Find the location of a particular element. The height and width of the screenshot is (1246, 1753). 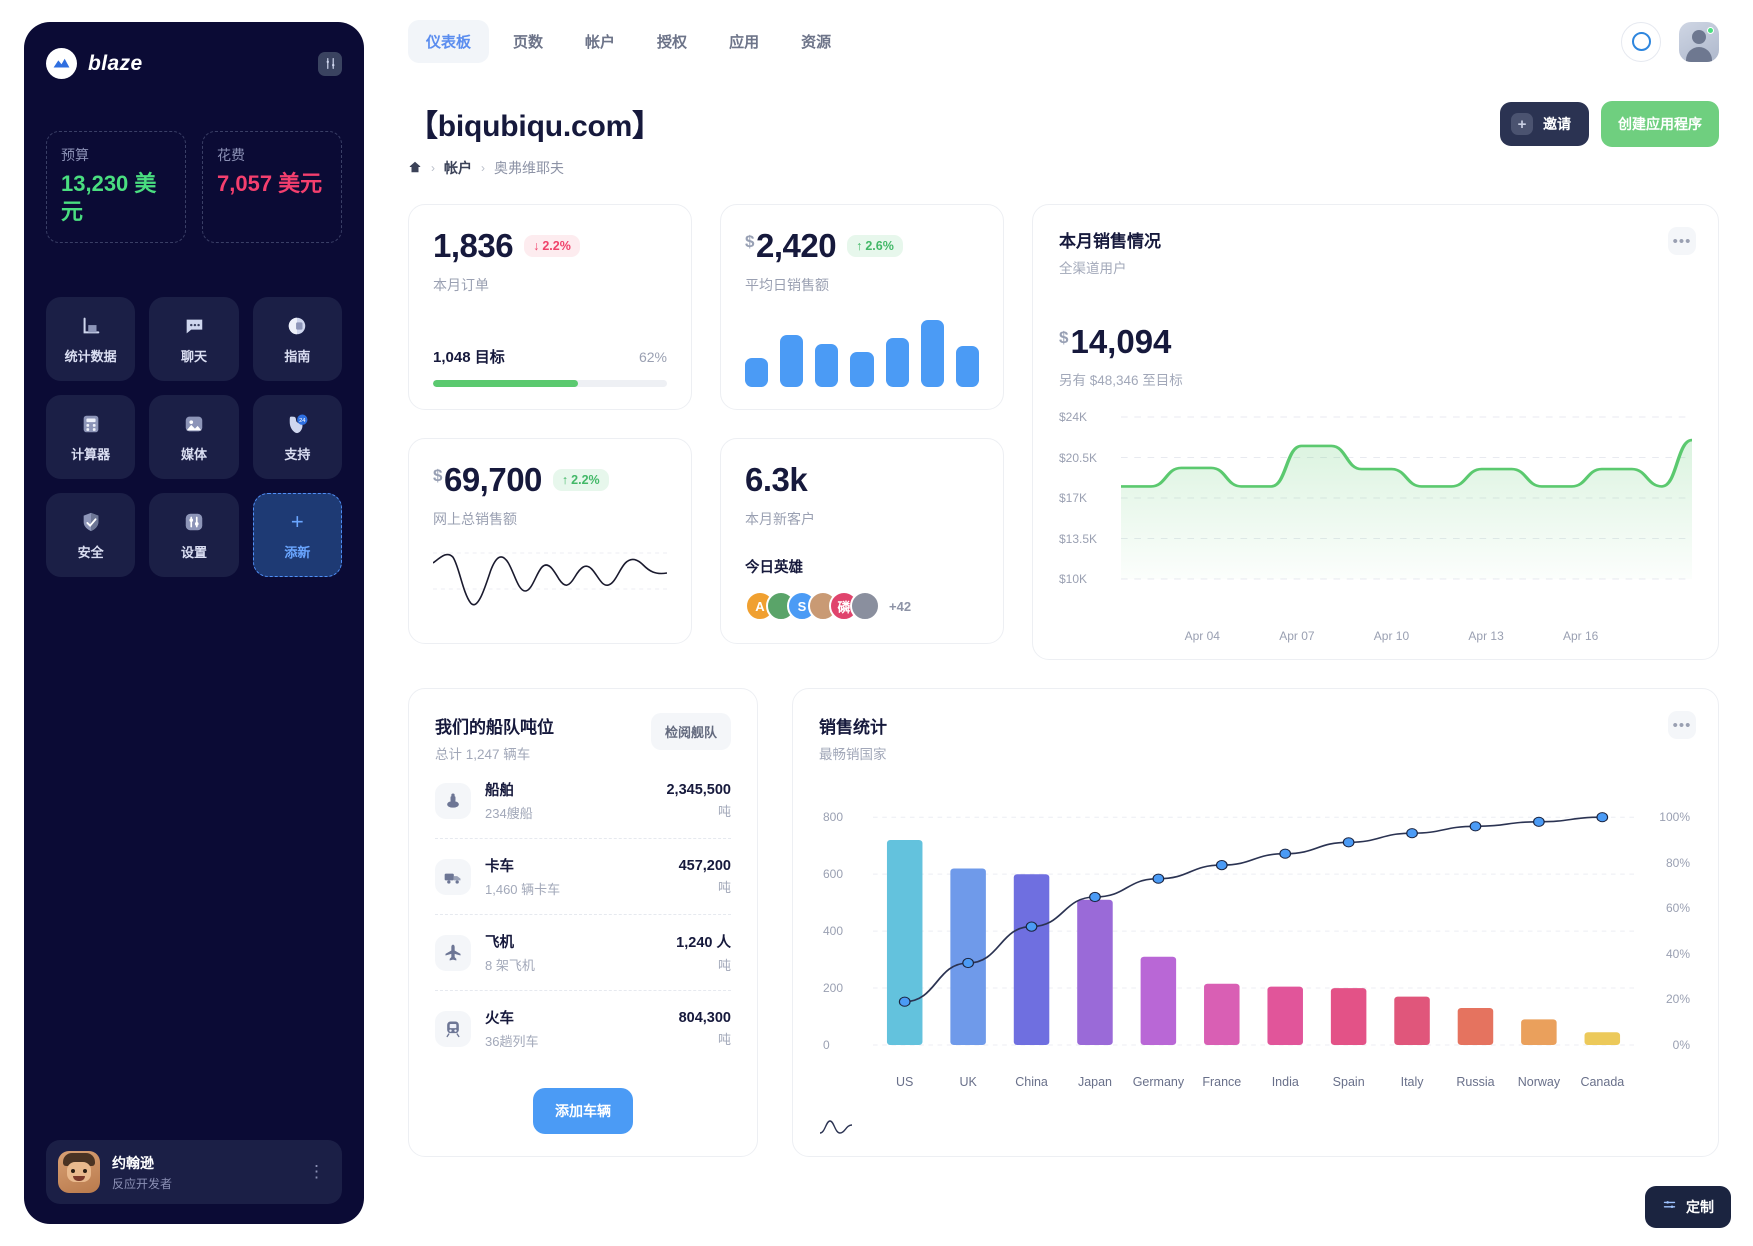

kpi-delta-badge: ↑ 2.6% is located at coordinates (875, 246).